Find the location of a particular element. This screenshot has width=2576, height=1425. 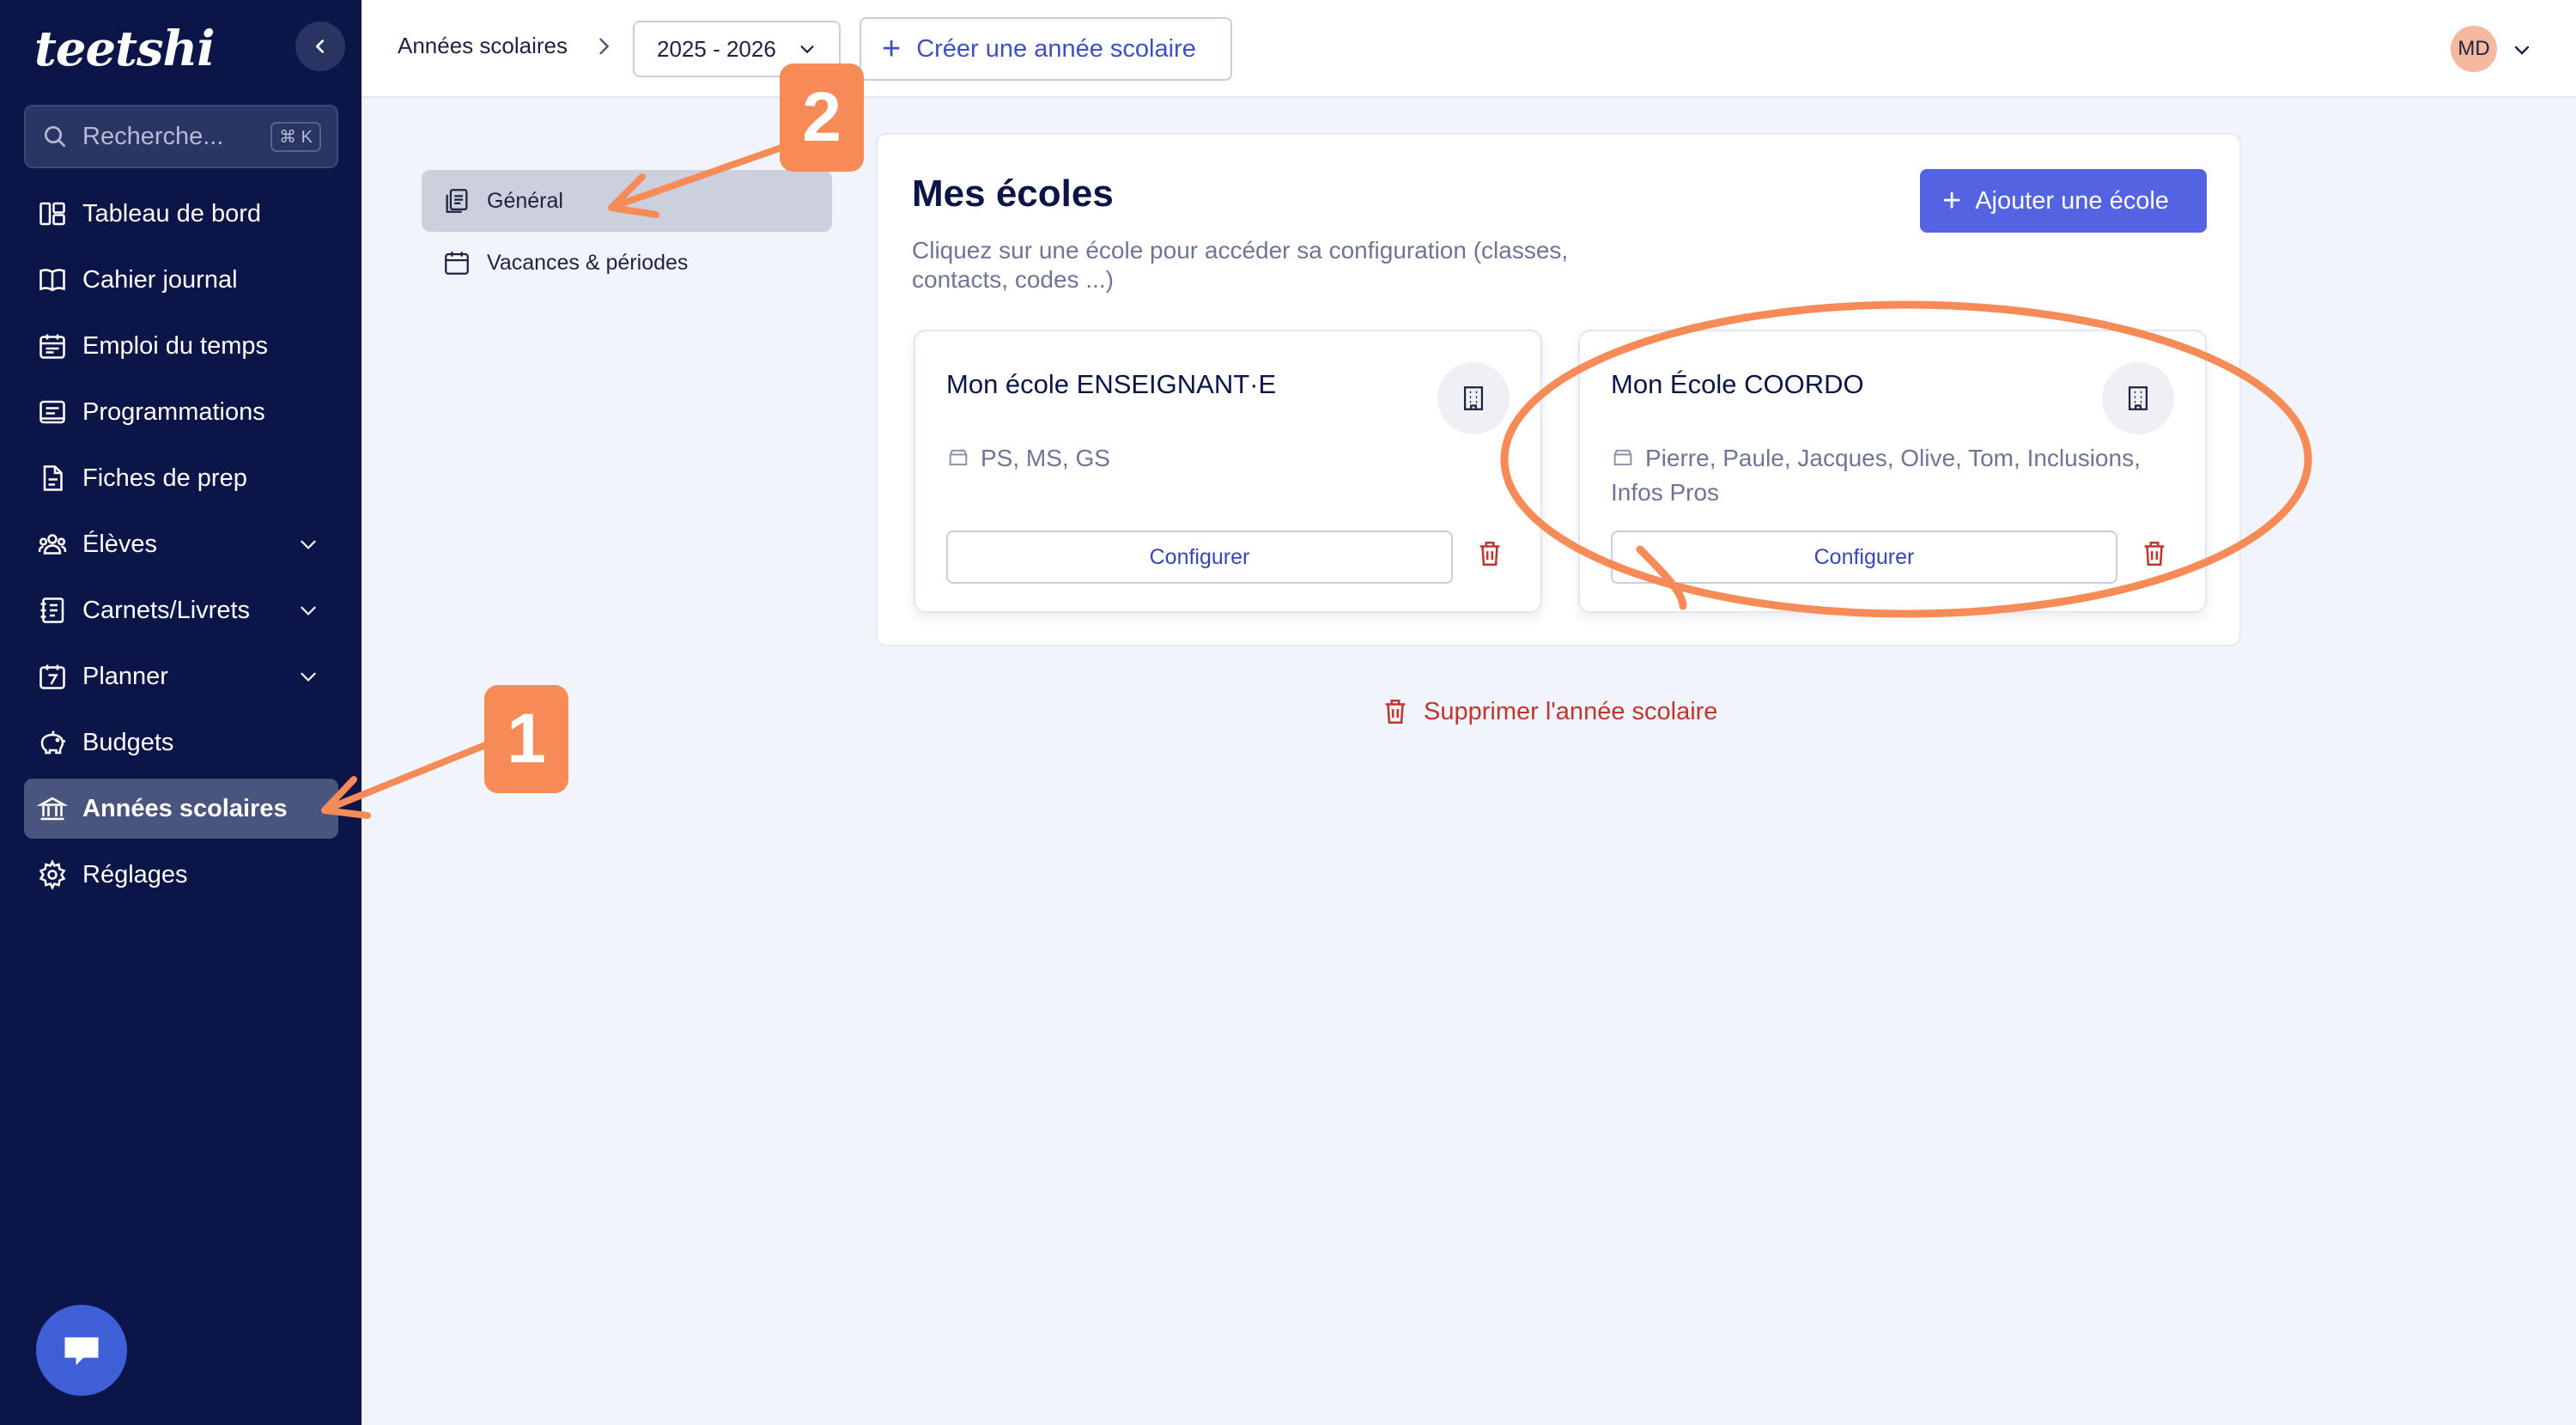

users-icon is located at coordinates (52, 544).